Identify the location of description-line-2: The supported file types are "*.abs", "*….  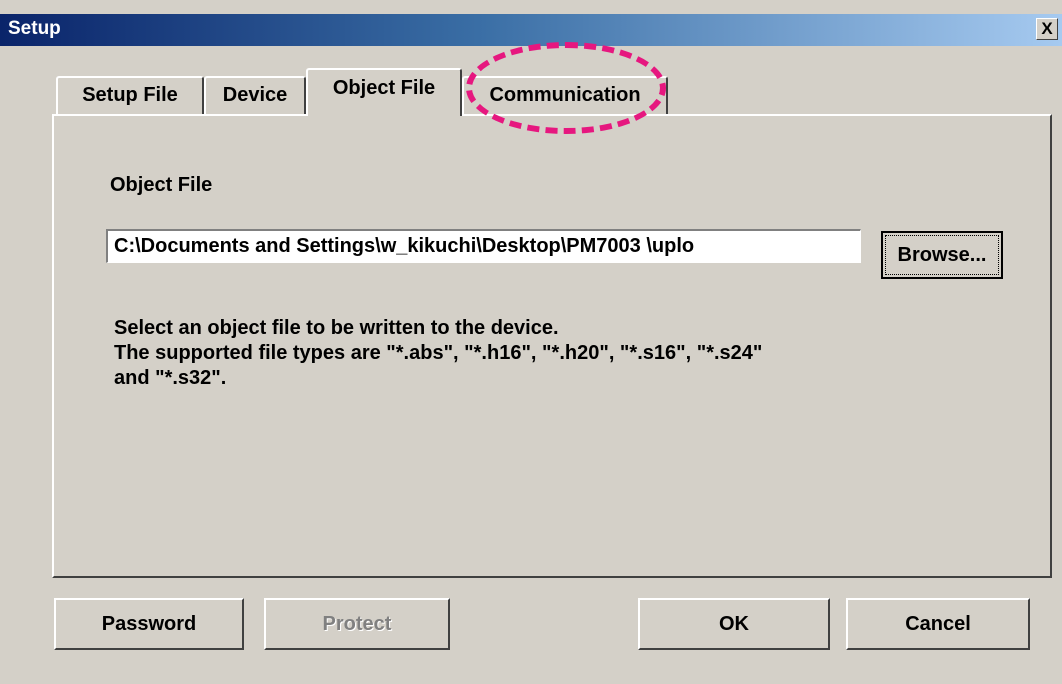
(438, 353).